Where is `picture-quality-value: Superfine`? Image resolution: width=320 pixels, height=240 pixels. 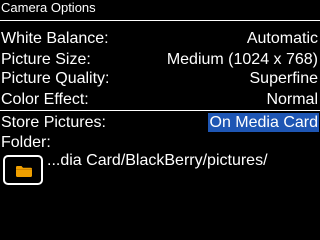 picture-quality-value: Superfine is located at coordinates (284, 78).